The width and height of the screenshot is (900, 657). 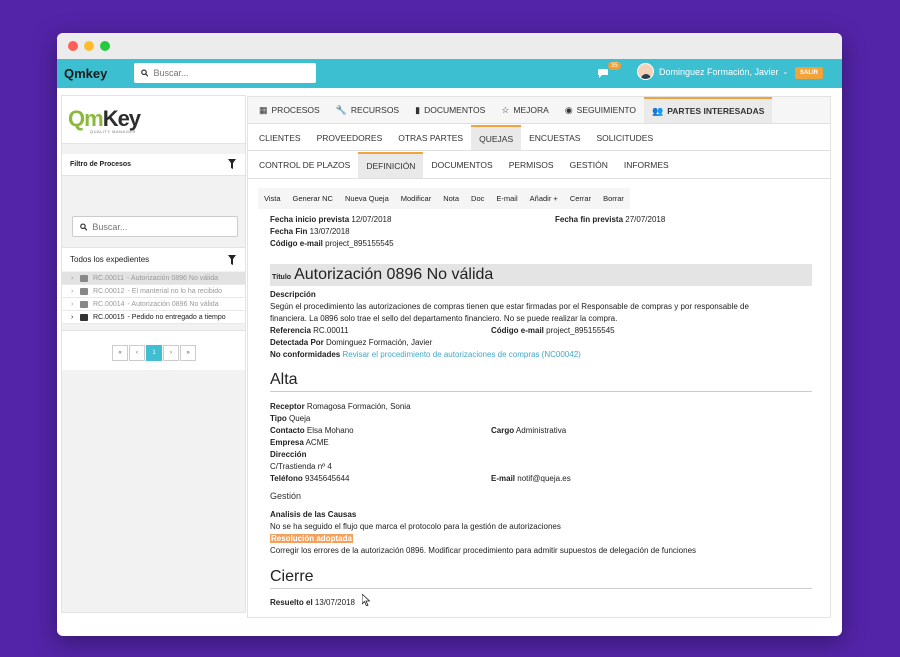 I want to click on tab-control-de-plazos: CONTROL DE PLAZOS, so click(x=304, y=165).